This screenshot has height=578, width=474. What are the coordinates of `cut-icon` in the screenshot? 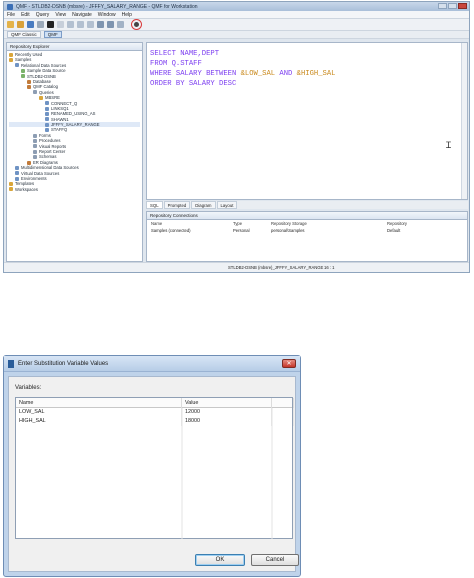 It's located at (70, 24).